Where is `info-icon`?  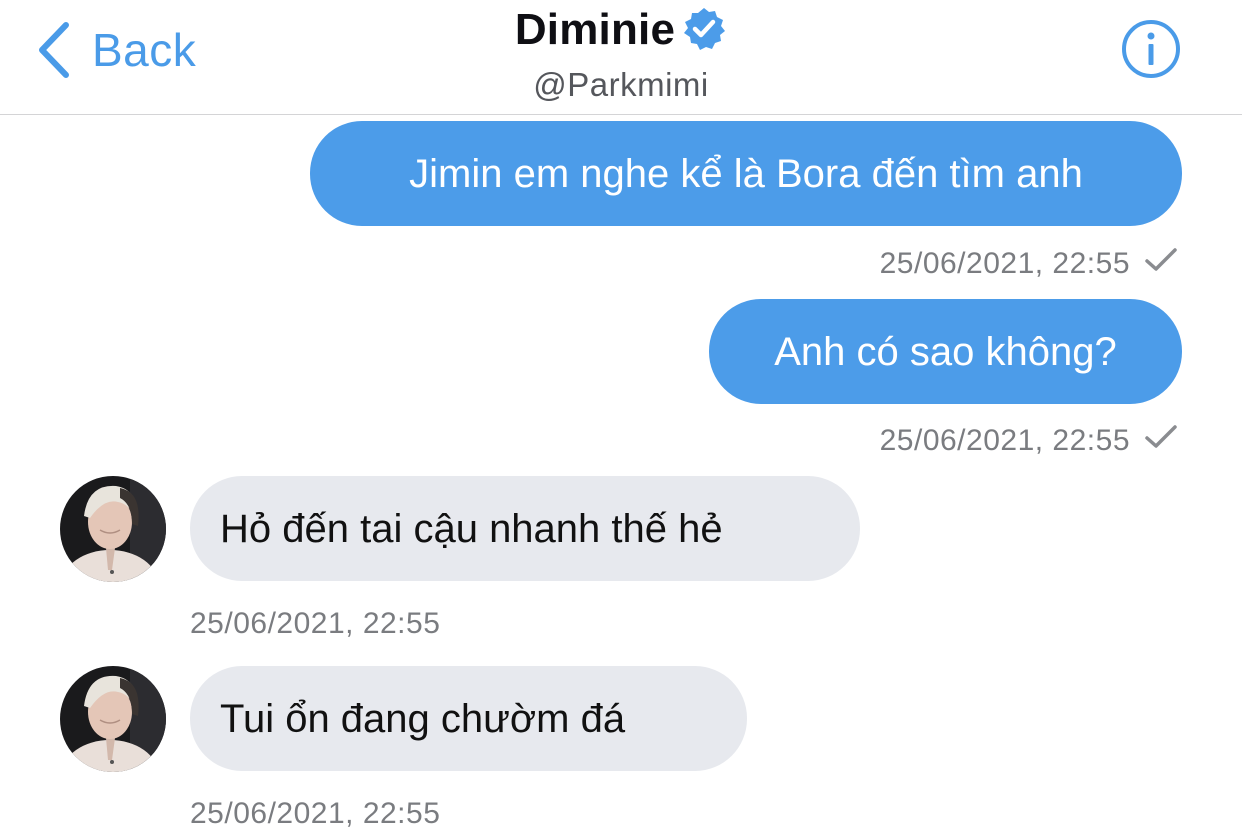
info-icon is located at coordinates (1151, 52).